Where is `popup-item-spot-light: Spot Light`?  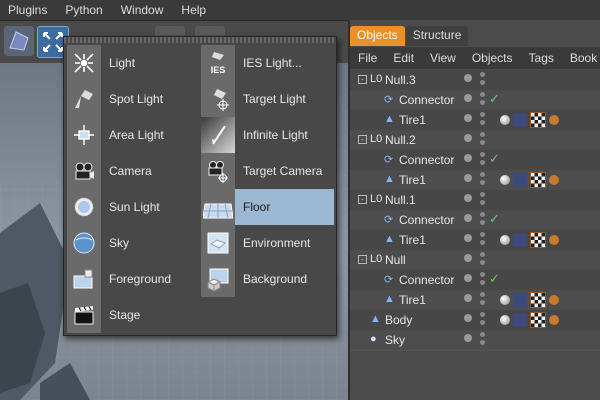 popup-item-spot-light: Spot Light is located at coordinates (132, 99).